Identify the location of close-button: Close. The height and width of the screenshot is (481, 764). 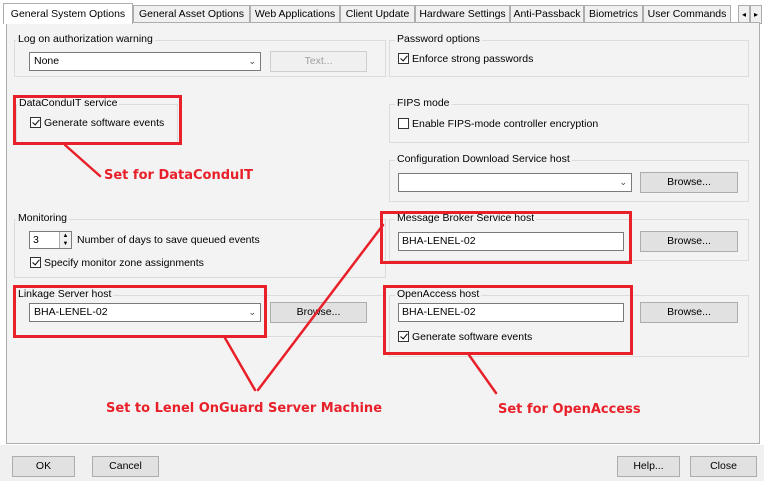
(723, 466).